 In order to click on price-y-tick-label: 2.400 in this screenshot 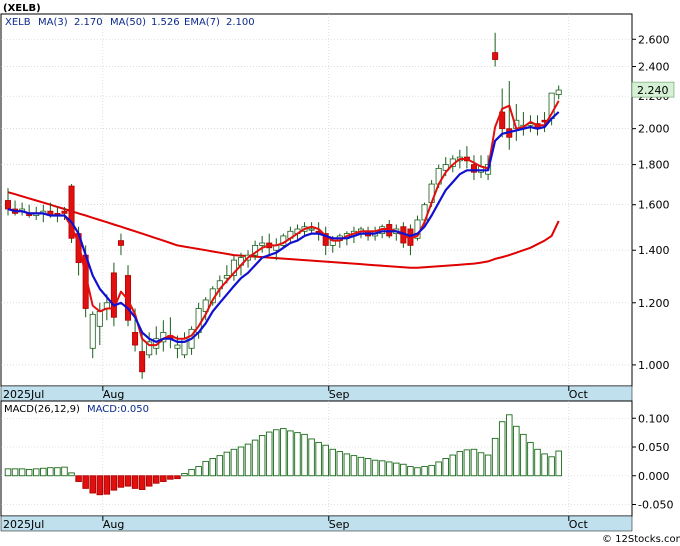, I will do `click(654, 67)`.